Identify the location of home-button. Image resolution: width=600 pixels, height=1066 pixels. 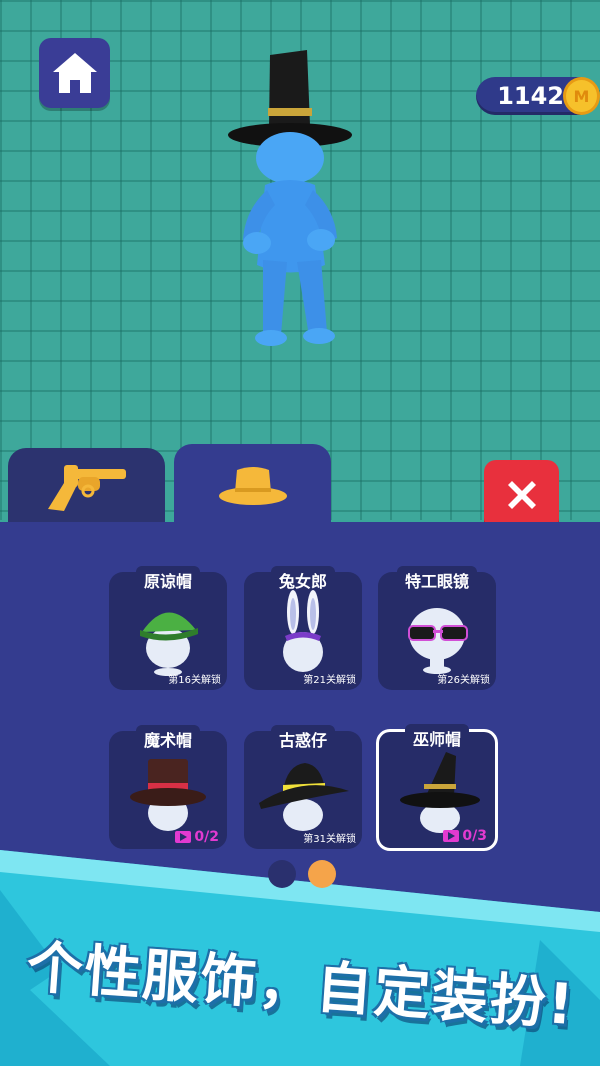
(74, 73).